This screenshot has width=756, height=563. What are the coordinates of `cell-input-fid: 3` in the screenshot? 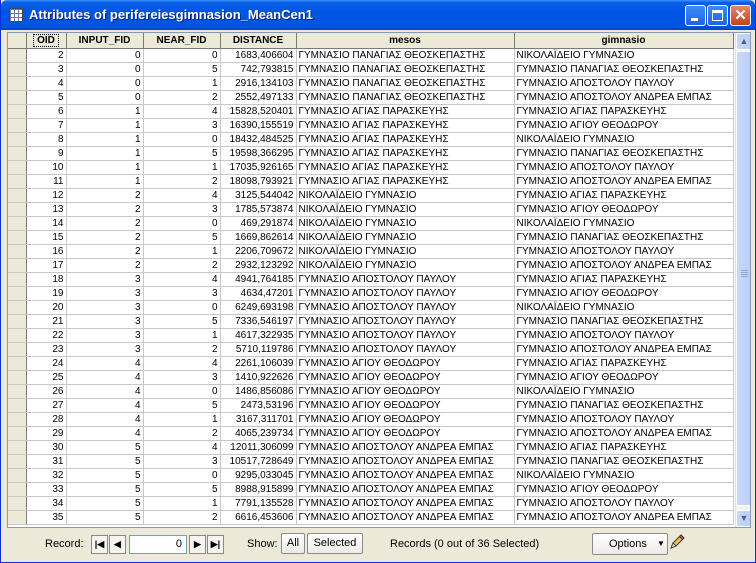 It's located at (105, 349).